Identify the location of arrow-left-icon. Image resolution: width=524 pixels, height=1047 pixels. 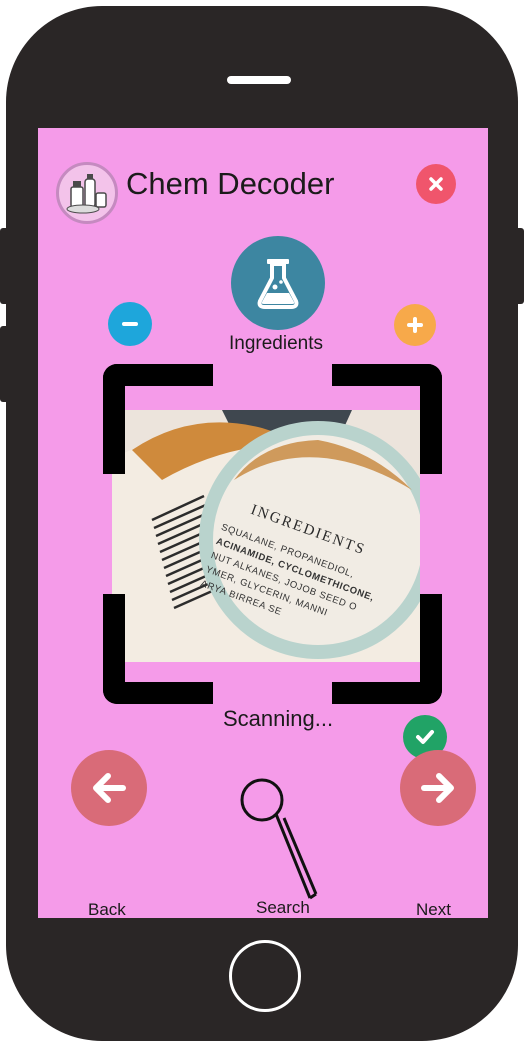
(109, 788).